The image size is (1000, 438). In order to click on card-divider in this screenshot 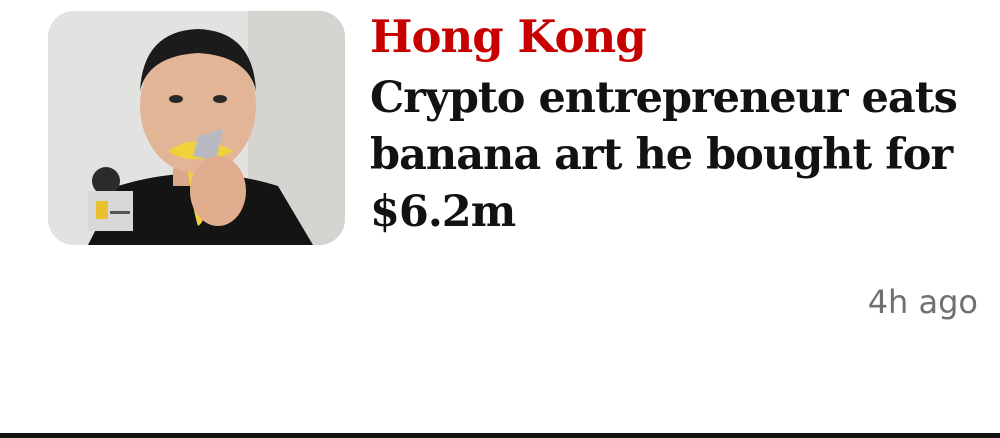, I will do `click(500, 435)`.